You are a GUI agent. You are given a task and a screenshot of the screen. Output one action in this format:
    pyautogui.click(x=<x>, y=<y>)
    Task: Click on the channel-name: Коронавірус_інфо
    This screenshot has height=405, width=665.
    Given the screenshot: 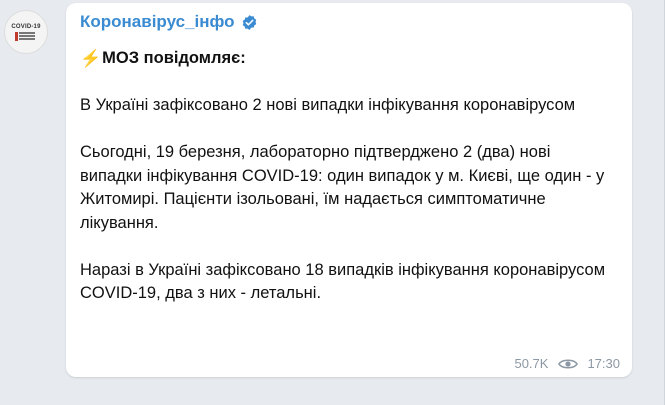 What is the action you would take?
    pyautogui.click(x=157, y=22)
    